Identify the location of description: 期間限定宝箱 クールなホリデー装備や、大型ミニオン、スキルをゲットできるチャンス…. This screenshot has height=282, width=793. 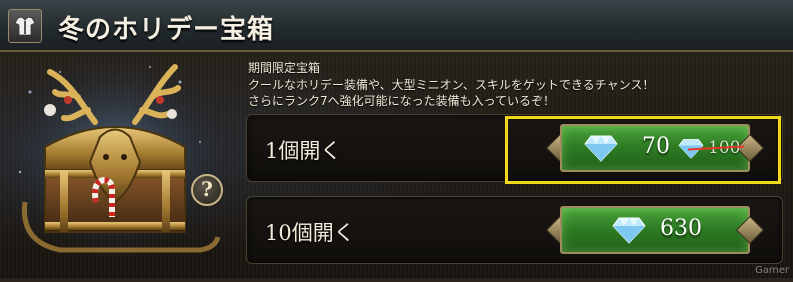
(451, 85).